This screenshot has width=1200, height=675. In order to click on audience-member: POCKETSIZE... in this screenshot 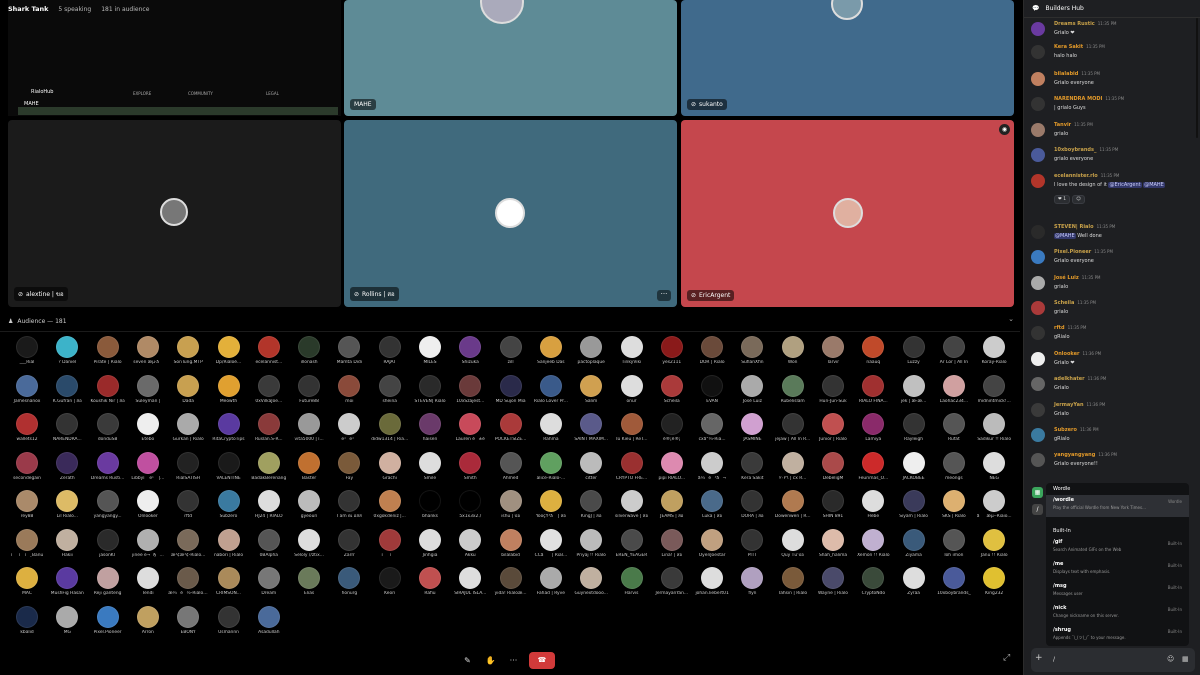, I will do `click(511, 432)`.